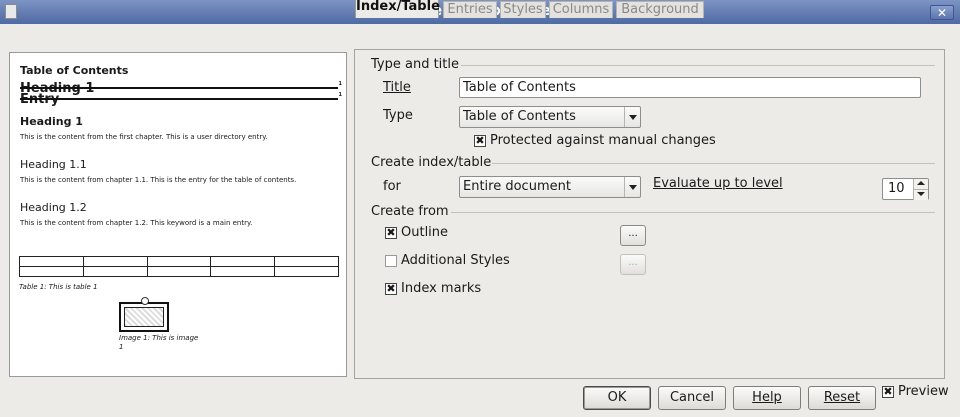  Describe the element at coordinates (480, 141) in the screenshot. I see `protected-checkbox: ✖` at that location.